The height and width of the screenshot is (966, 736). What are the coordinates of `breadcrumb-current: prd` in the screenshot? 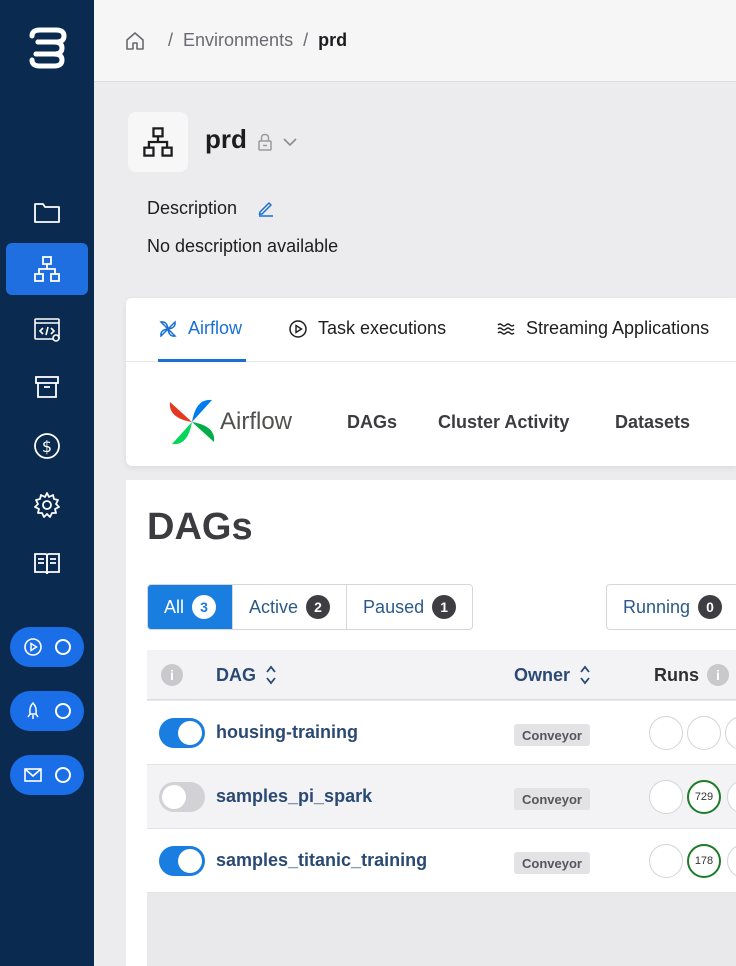 It's located at (333, 40).